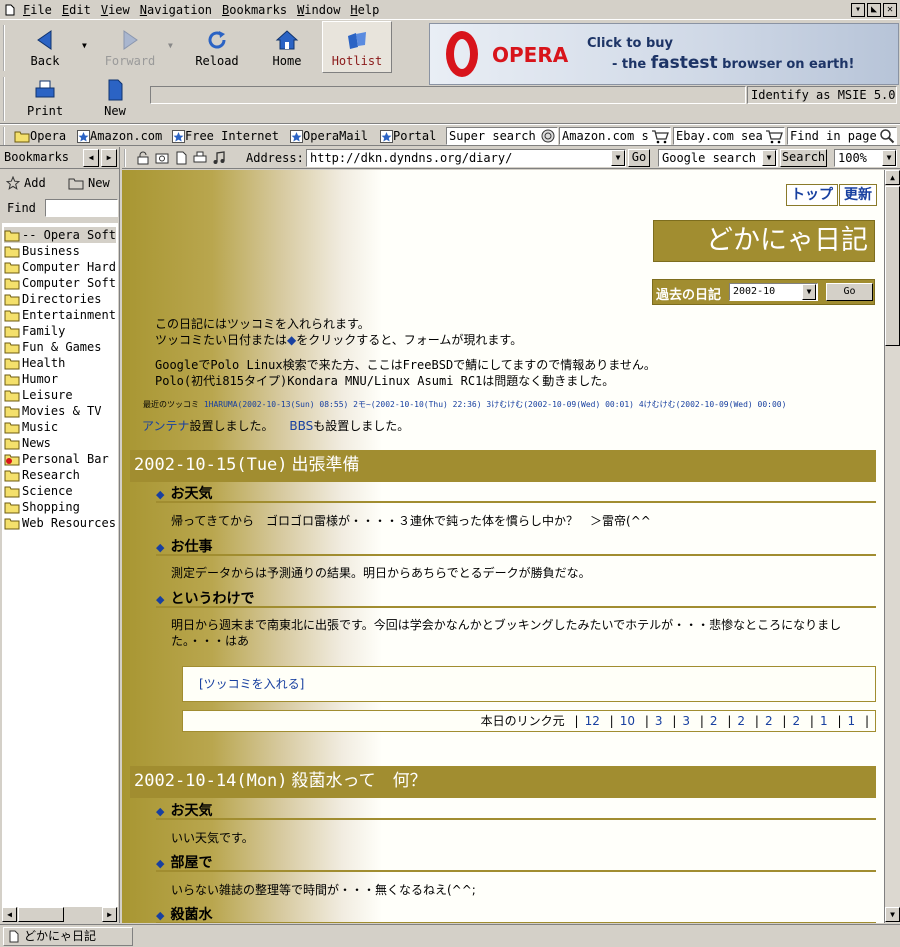  What do you see at coordinates (41, 914) in the screenshot?
I see `hscroll-thumb` at bounding box center [41, 914].